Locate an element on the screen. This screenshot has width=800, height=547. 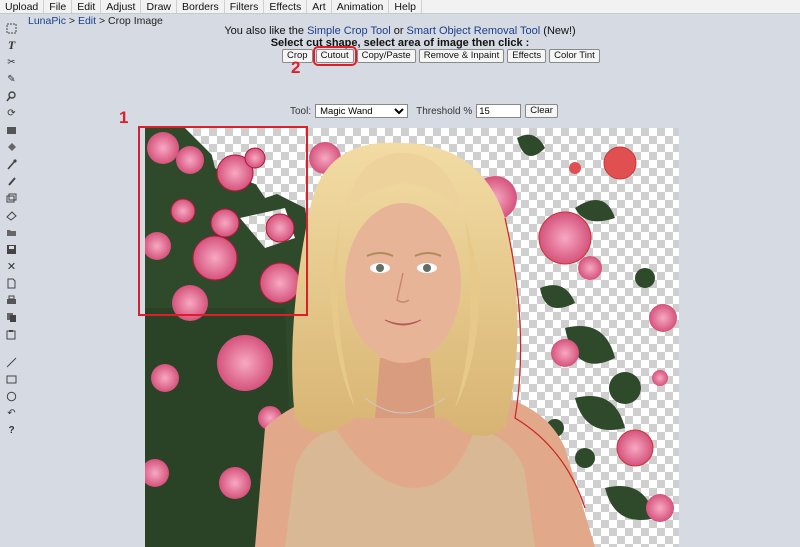
layers-icon is located at coordinates (11, 130).